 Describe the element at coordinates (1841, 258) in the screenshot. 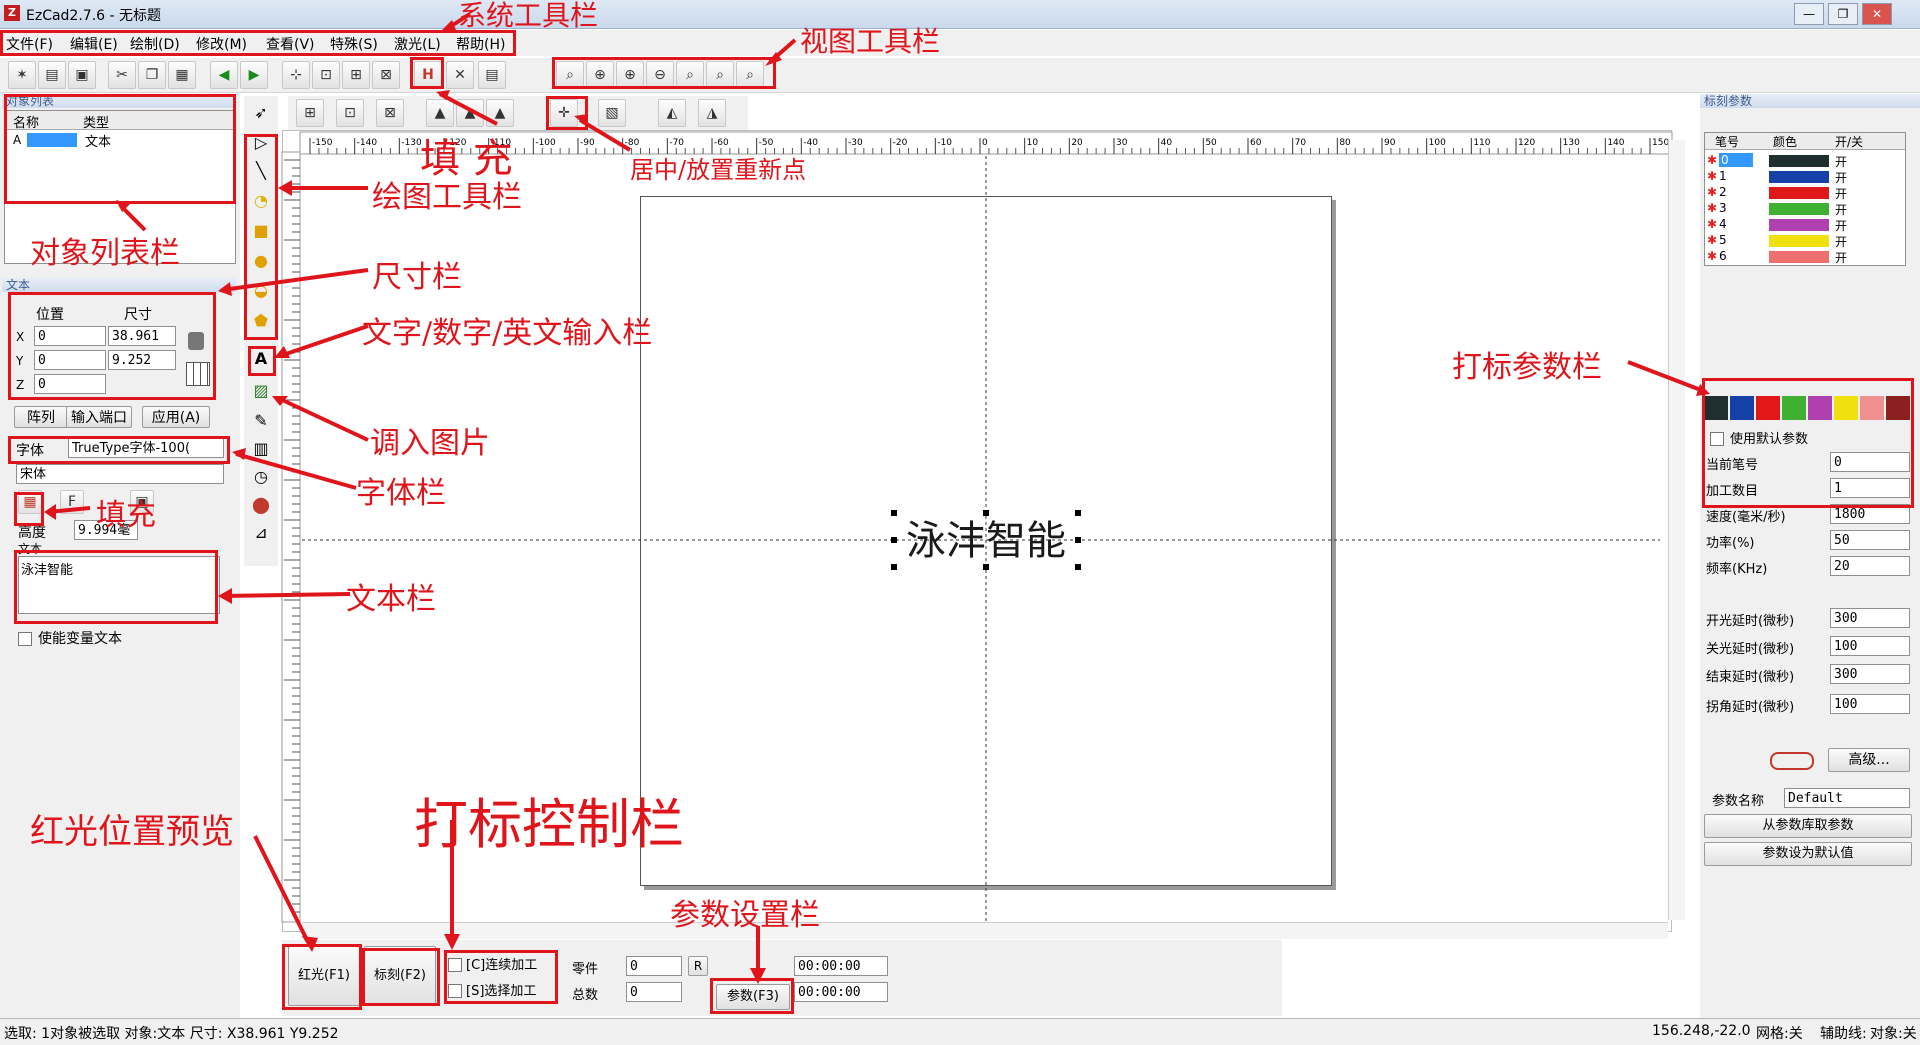

I see `pen-onoff: 开` at that location.